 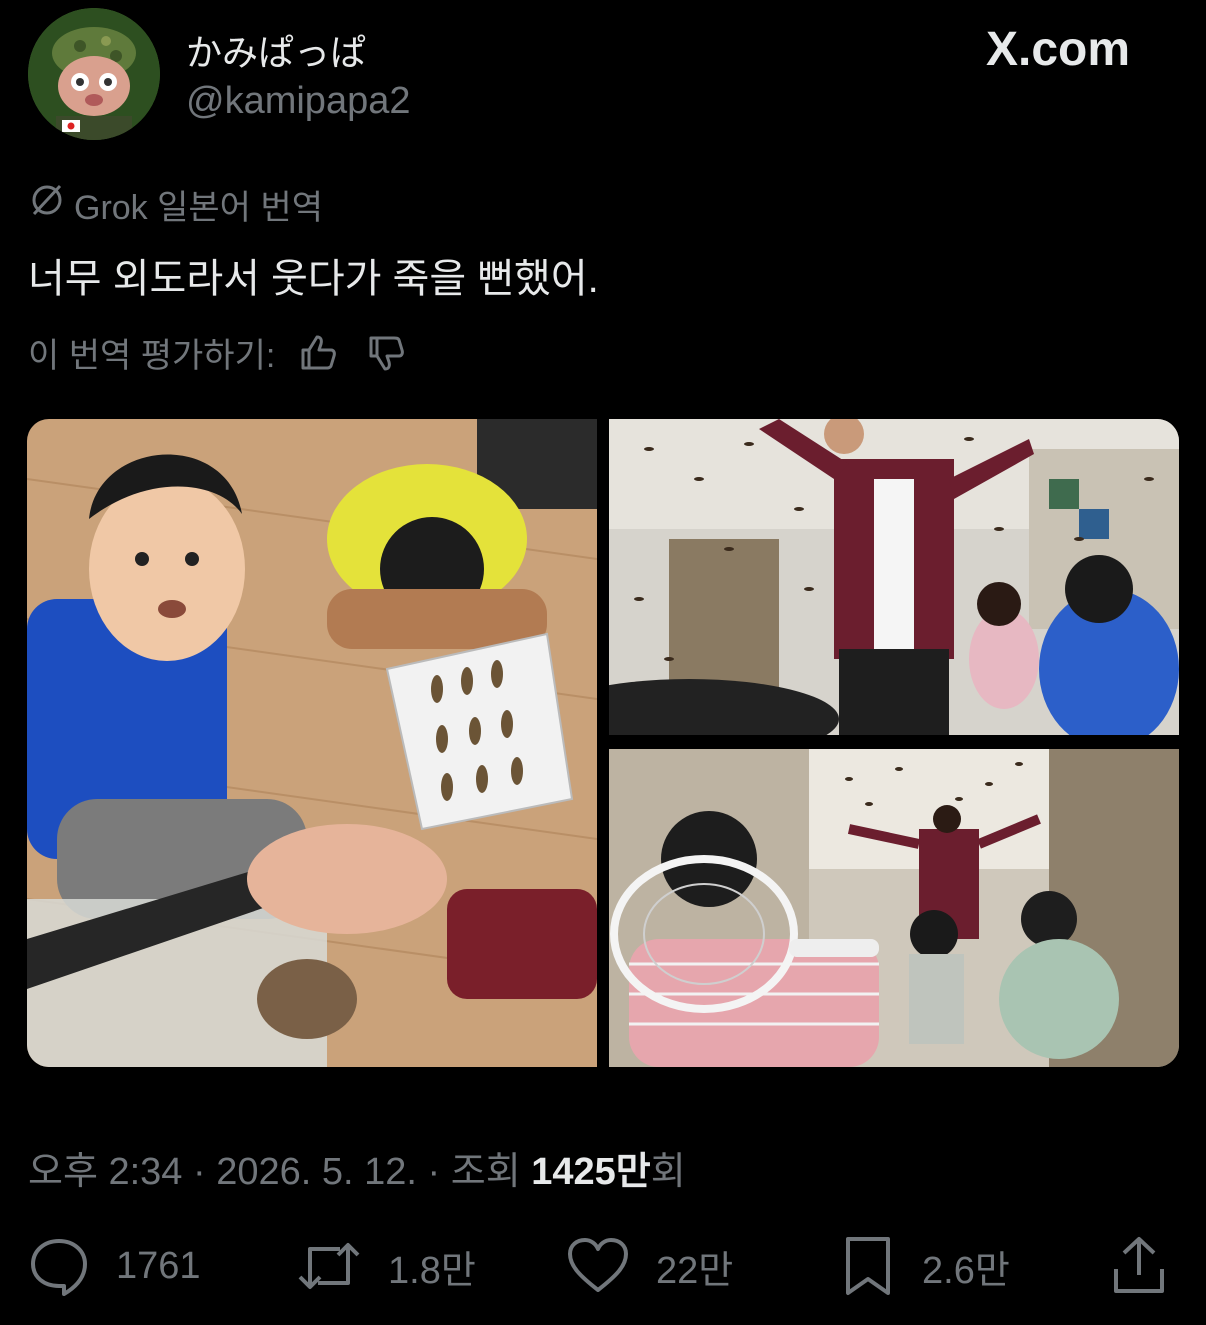 I want to click on tweet-text: 너무 외도라서 웃다가 죽을 뻔했어., so click(x=313, y=279).